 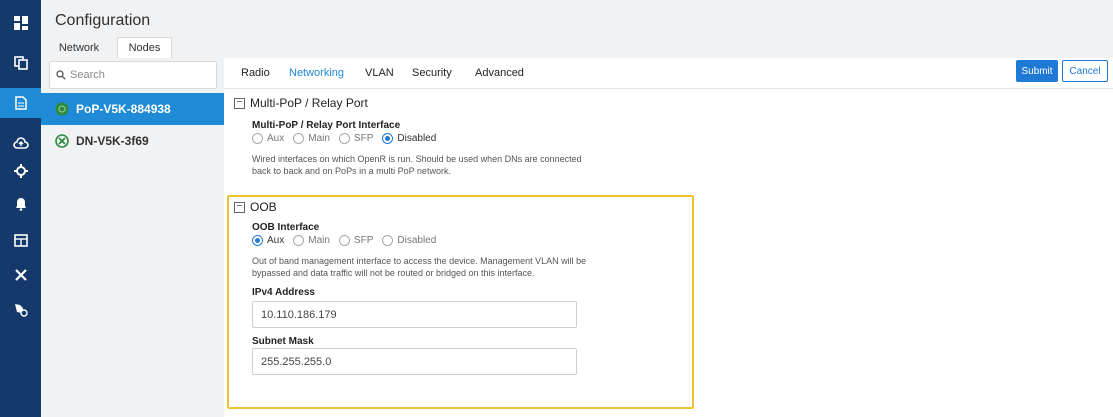 I want to click on node-item-pop: PoP-V5K-884938, so click(x=132, y=109).